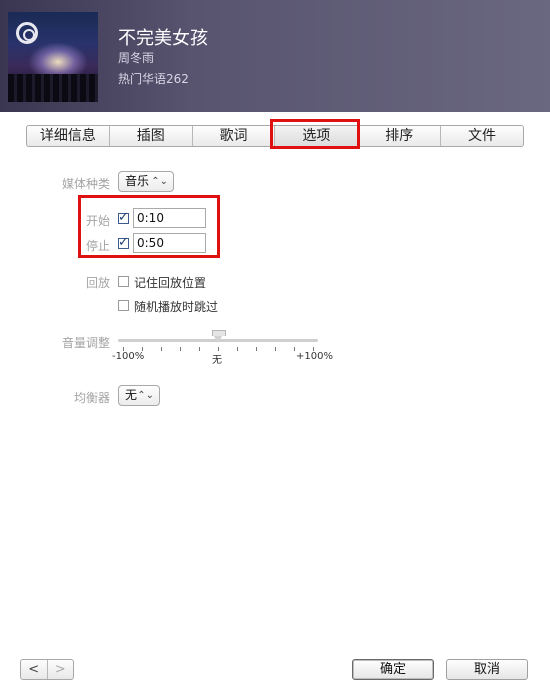  I want to click on tab-options: 选项, so click(317, 136).